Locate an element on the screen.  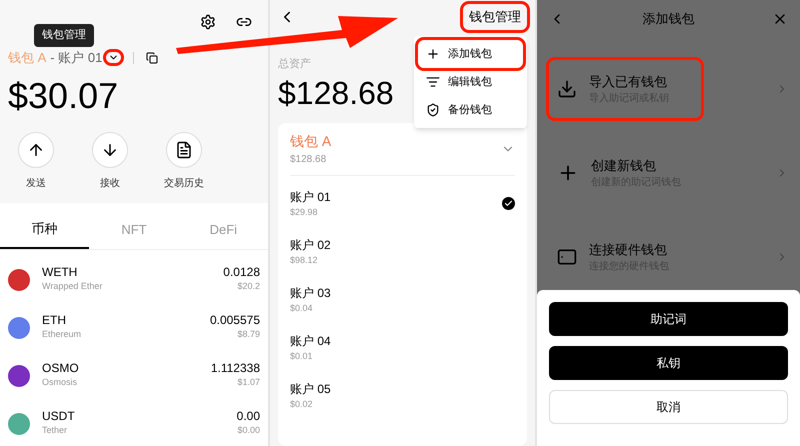
wallet-manage-button: 钱包管理 is located at coordinates (495, 17).